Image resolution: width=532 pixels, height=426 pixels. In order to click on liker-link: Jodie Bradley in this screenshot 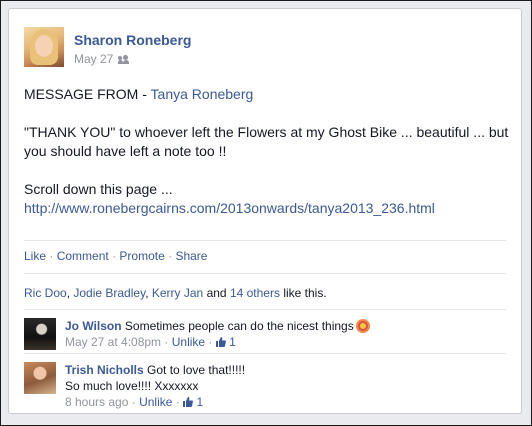, I will do `click(109, 293)`.